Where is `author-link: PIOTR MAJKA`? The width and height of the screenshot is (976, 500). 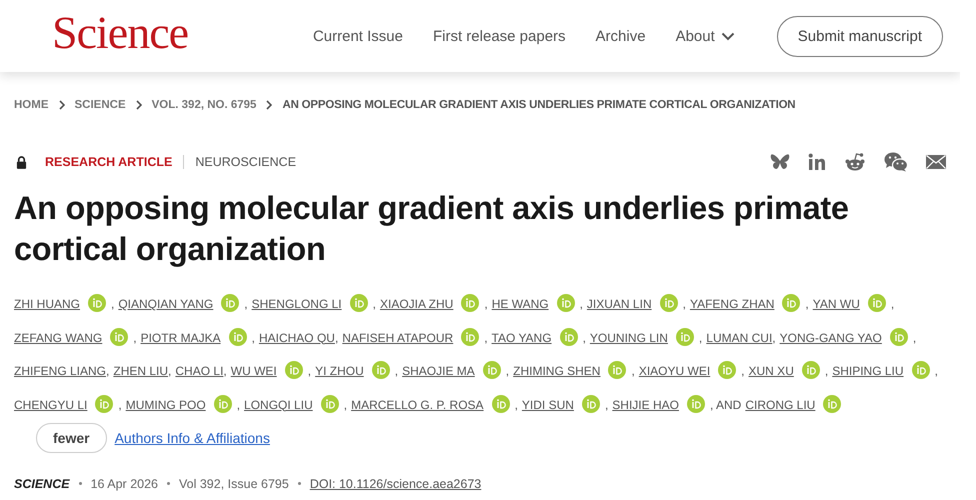
author-link: PIOTR MAJKA is located at coordinates (180, 337).